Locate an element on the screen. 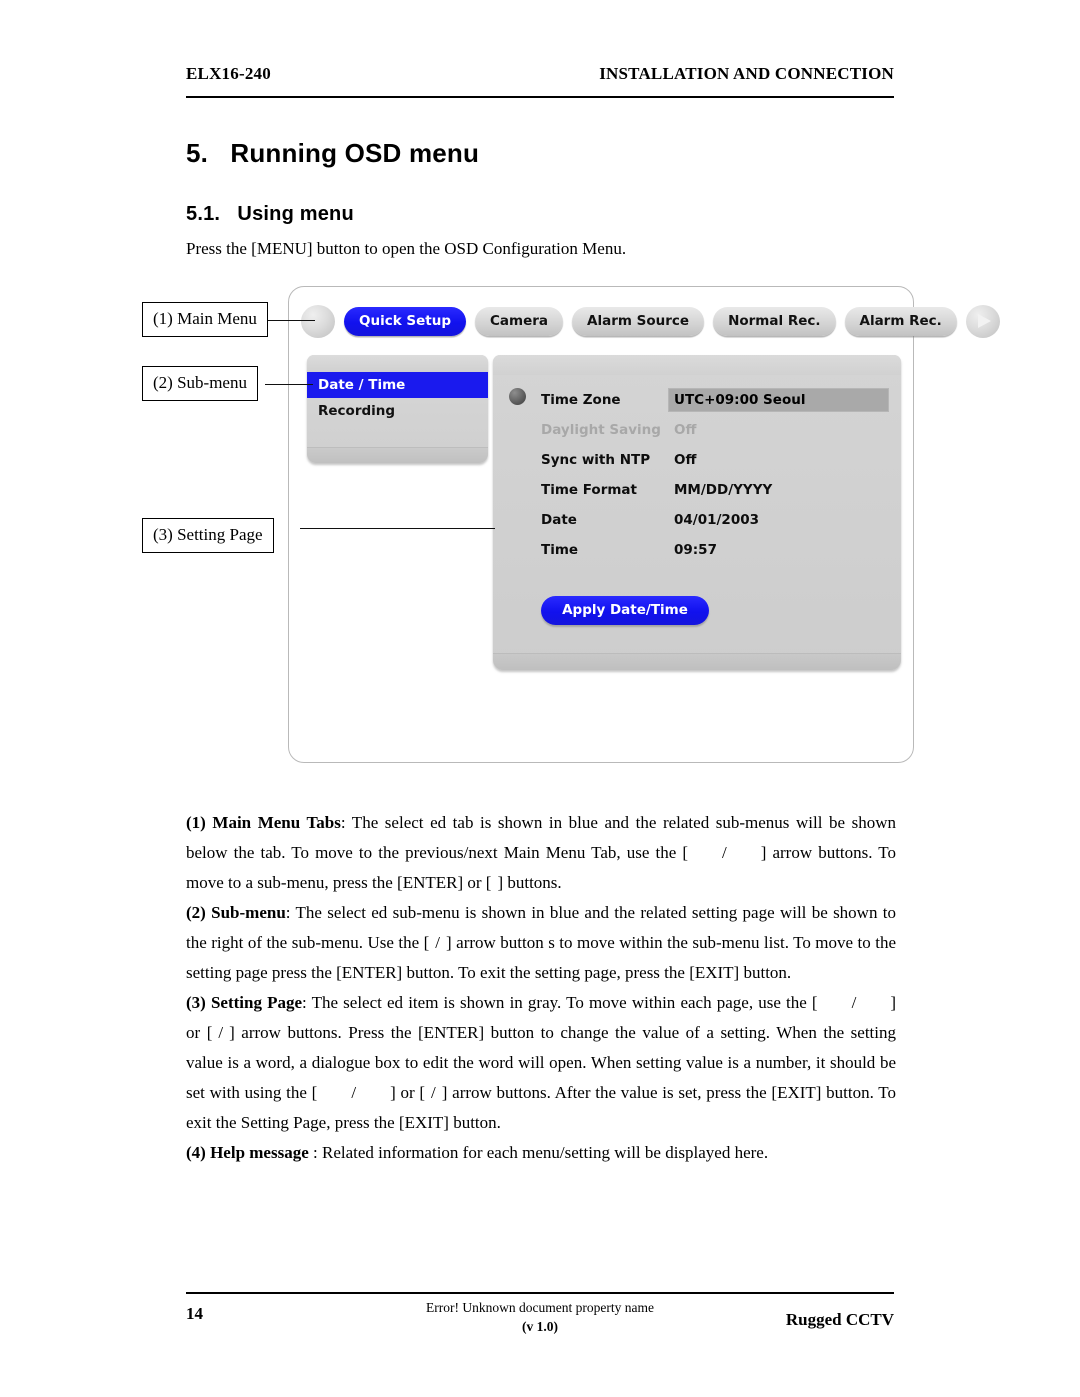 The height and width of the screenshot is (1397, 1080). setting-label: Daylight Saving is located at coordinates (601, 430).